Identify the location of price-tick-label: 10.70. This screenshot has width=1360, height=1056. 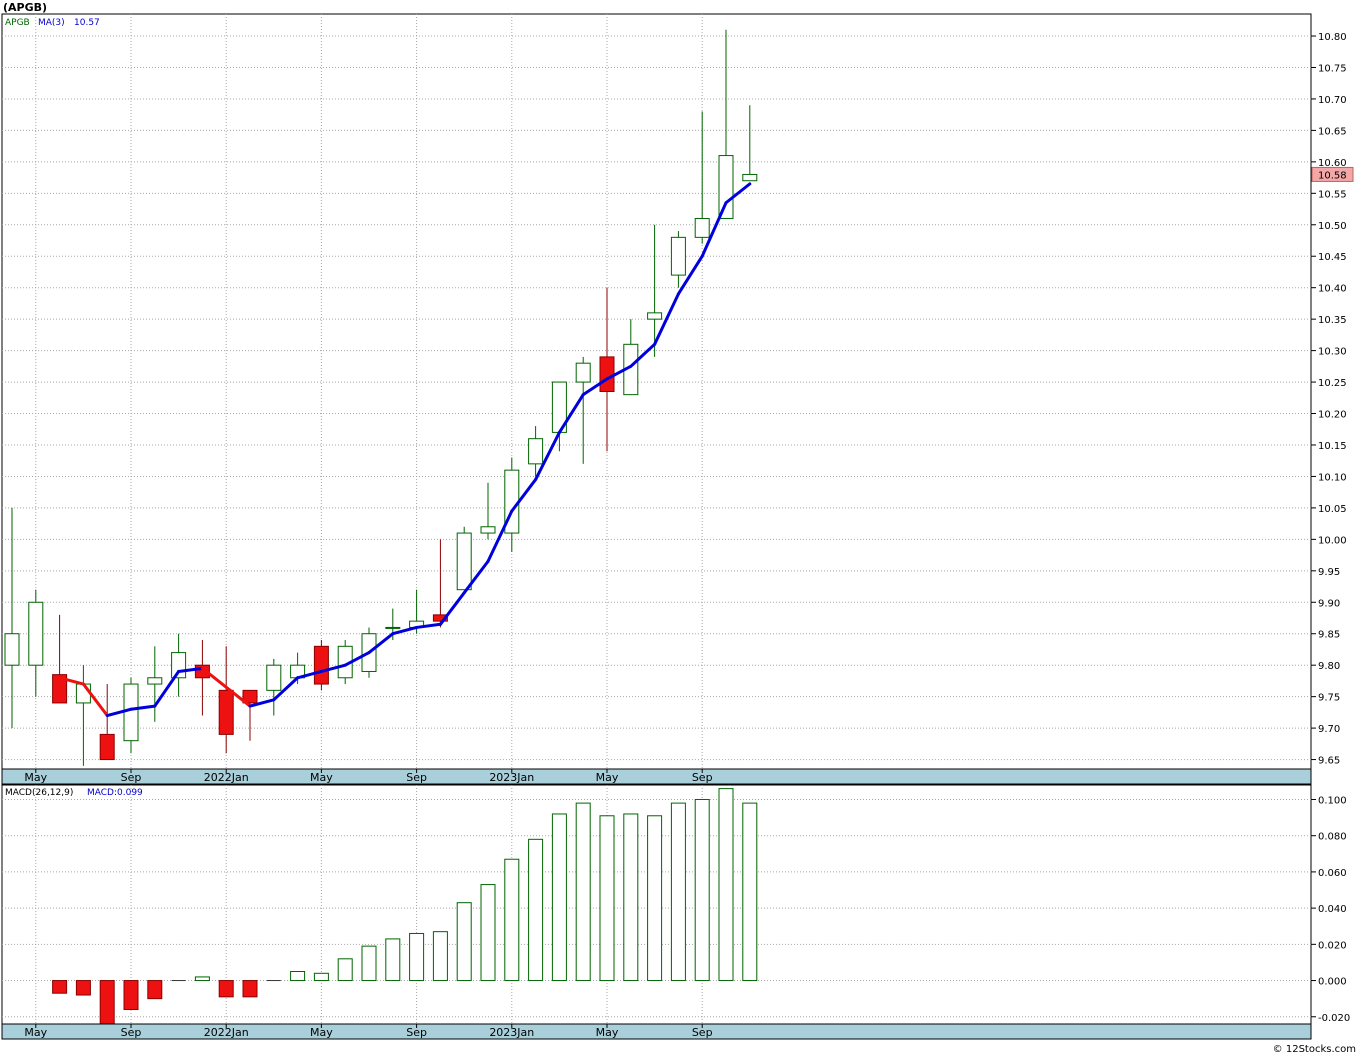
(1332, 100).